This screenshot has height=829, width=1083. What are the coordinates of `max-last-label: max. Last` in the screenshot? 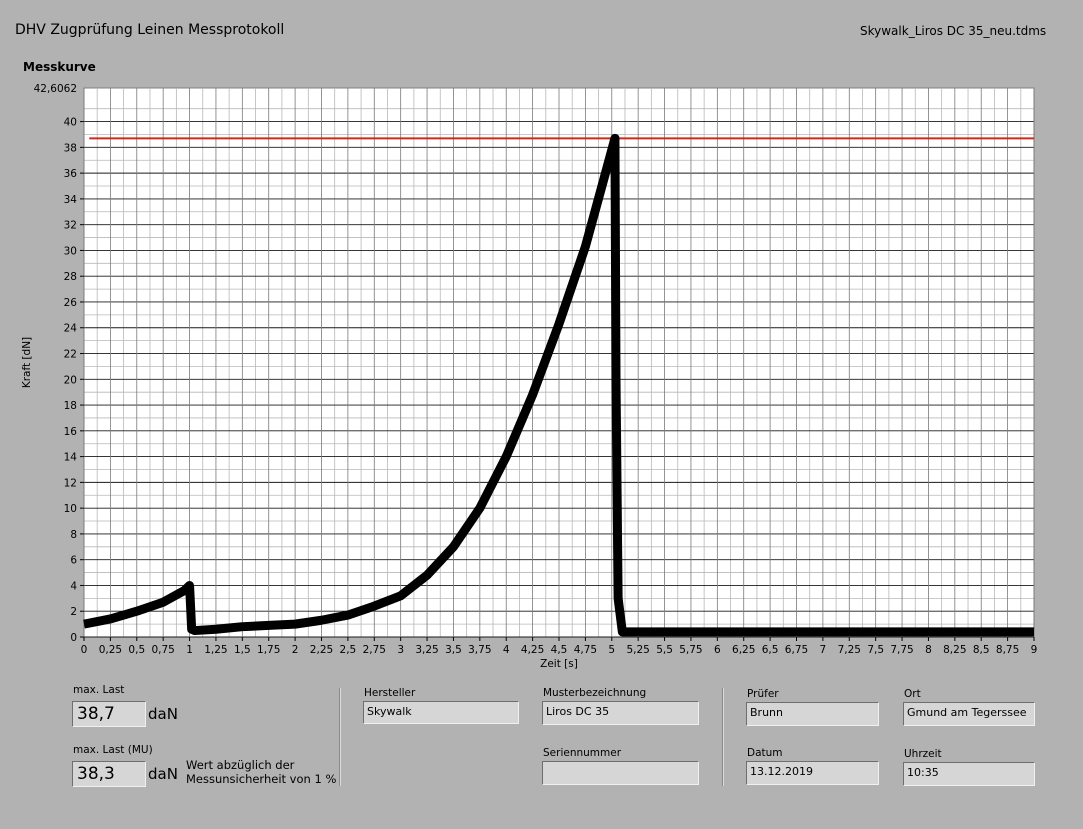 It's located at (99, 690).